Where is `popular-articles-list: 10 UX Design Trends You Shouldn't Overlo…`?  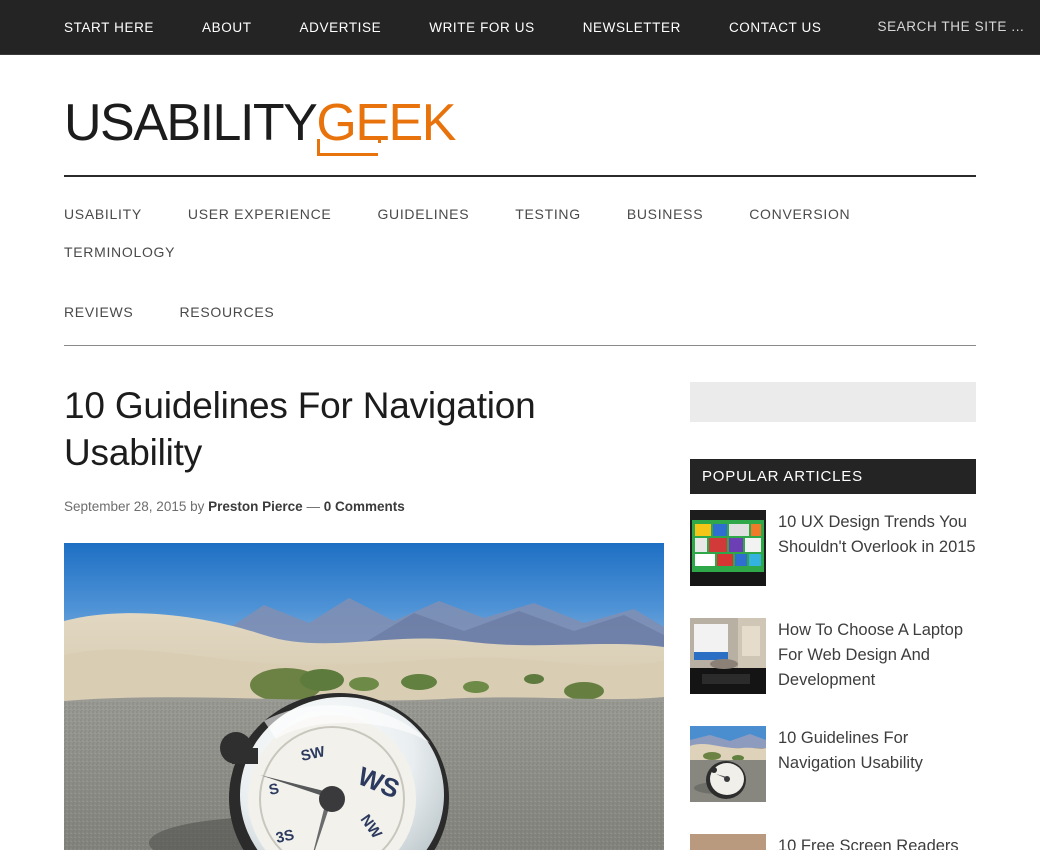
popular-articles-list: 10 UX Design Trends You Shouldn't Overlo… is located at coordinates (833, 672).